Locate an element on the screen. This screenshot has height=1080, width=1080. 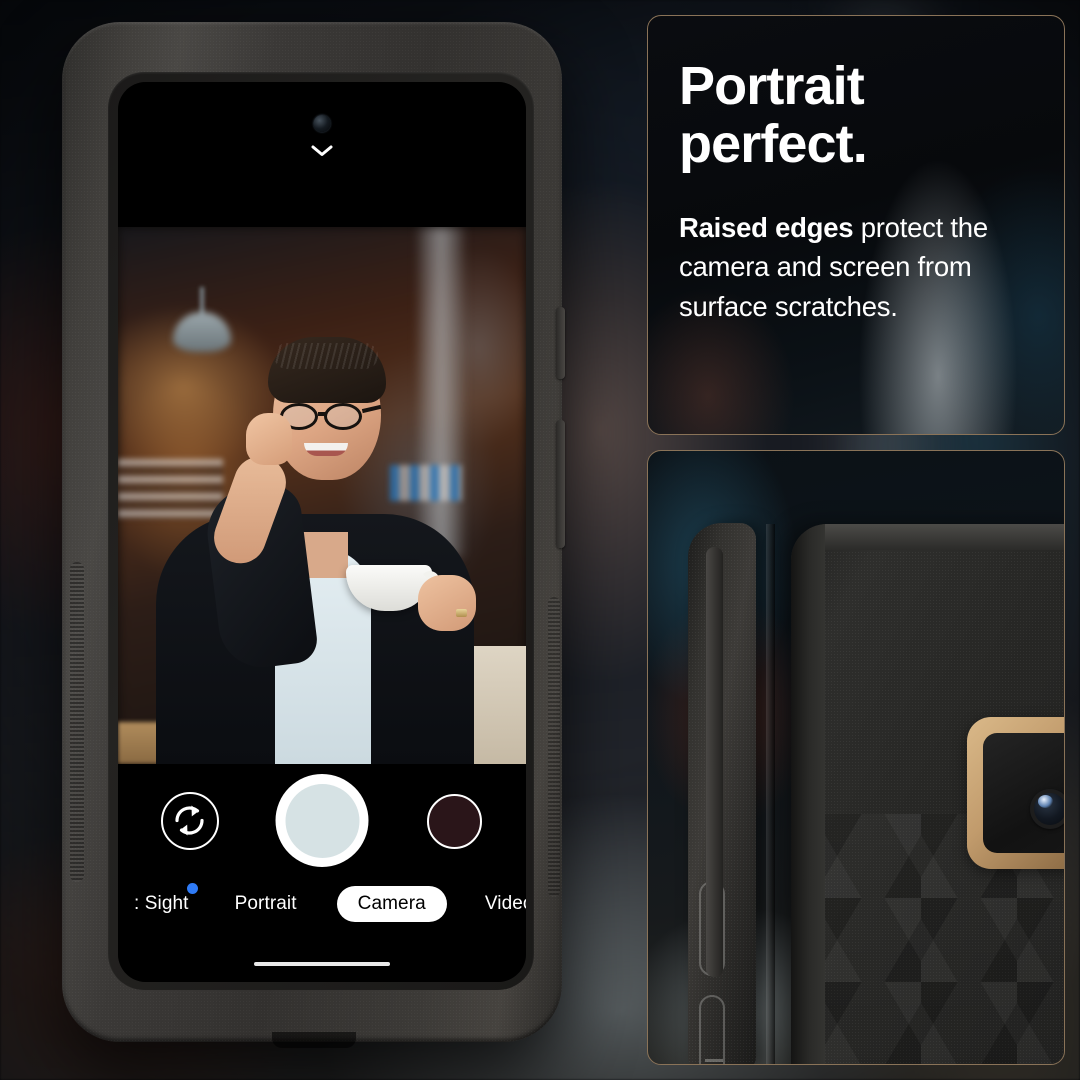
rear-lens-wide is located at coordinates (1047, 809).